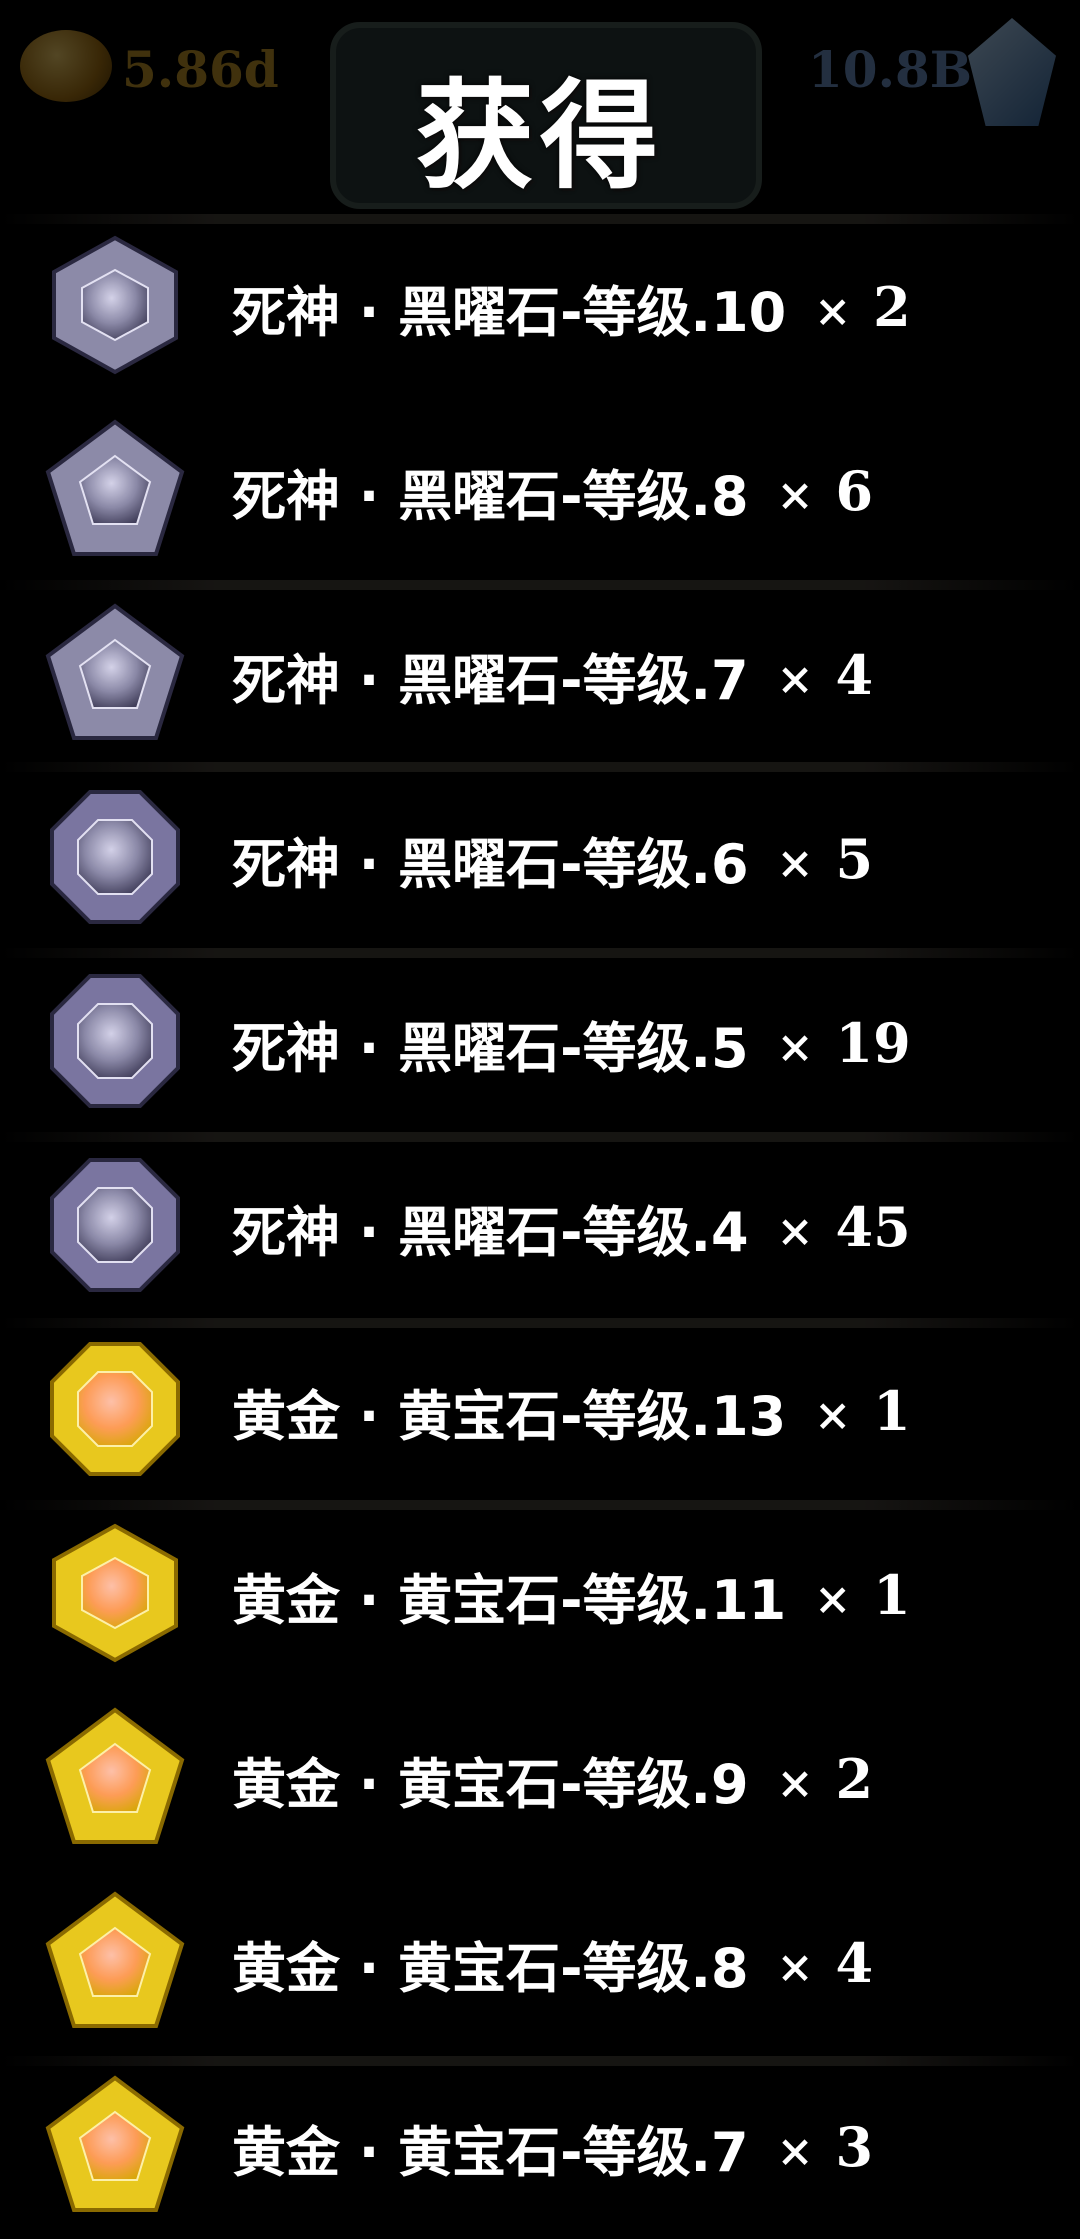 Image resolution: width=1080 pixels, height=2239 pixels. What do you see at coordinates (115, 1409) in the screenshot?
I see `octagon-topaz-icon` at bounding box center [115, 1409].